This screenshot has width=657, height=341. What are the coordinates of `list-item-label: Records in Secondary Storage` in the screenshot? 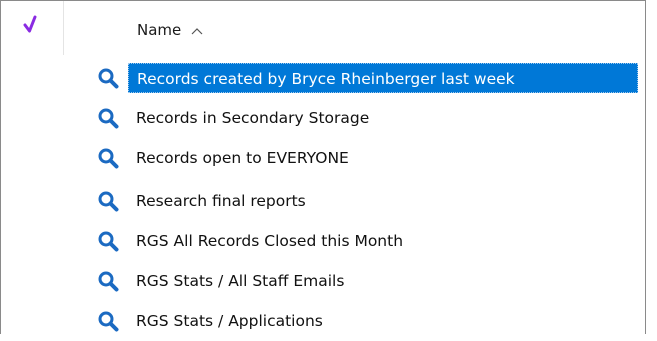 It's located at (253, 118).